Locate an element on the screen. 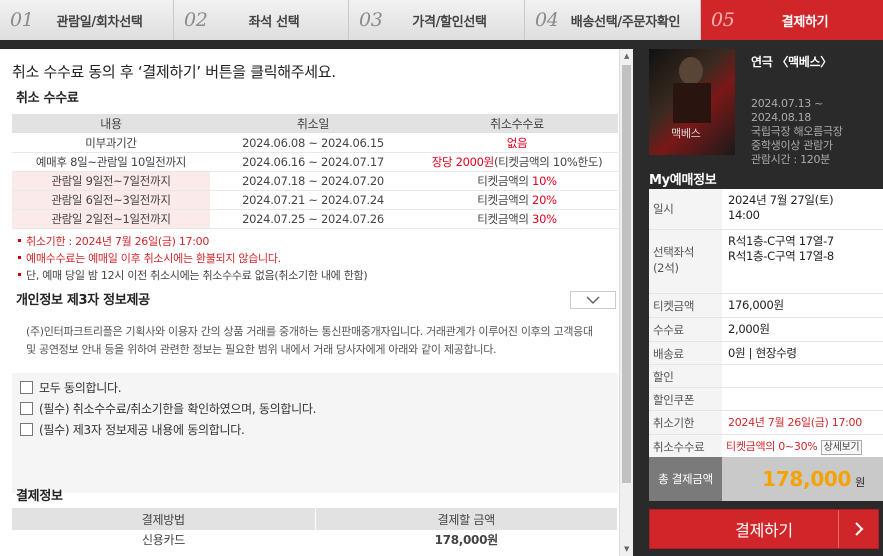 Image resolution: width=883 pixels, height=556 pixels. table-row: 미부과기간 2024.06.08 ~ 2024.06.15 없음 is located at coordinates (315, 143).